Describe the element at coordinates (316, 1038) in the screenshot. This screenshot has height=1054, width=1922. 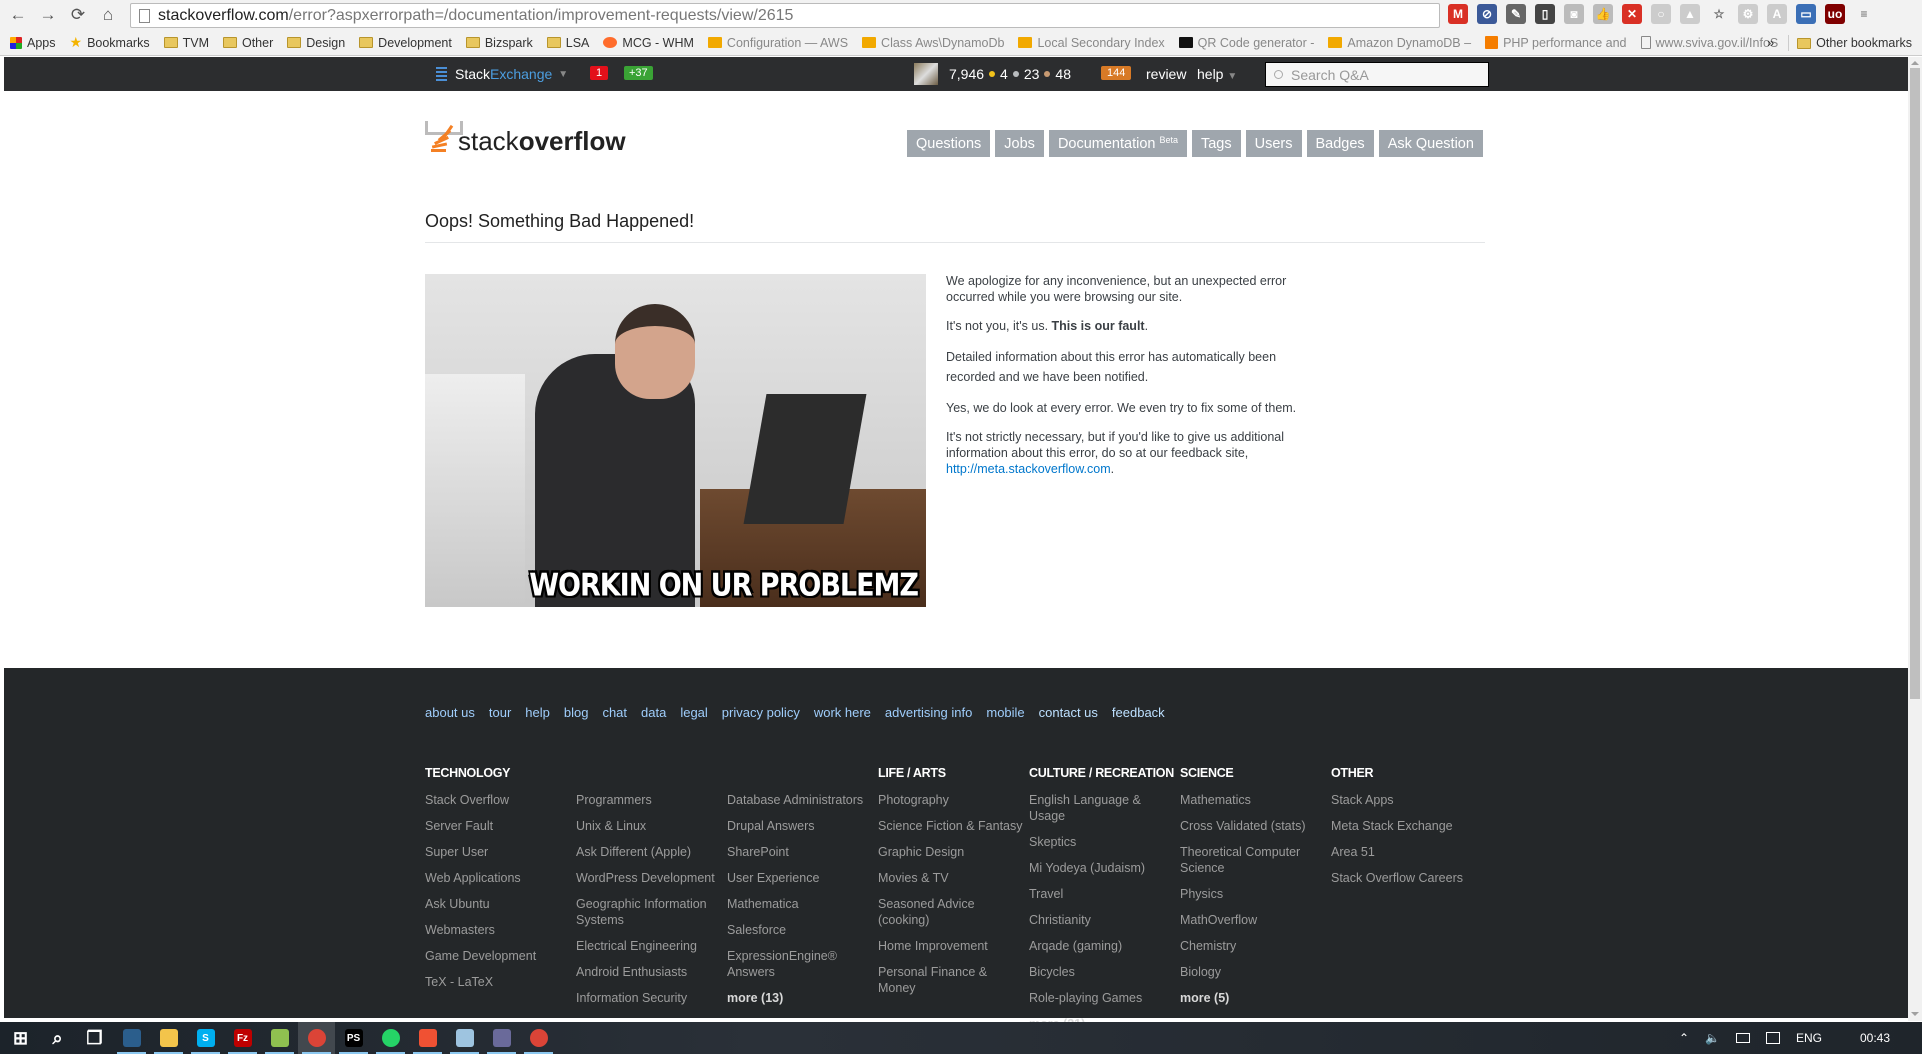
I see `chrome-taskbar-button` at that location.